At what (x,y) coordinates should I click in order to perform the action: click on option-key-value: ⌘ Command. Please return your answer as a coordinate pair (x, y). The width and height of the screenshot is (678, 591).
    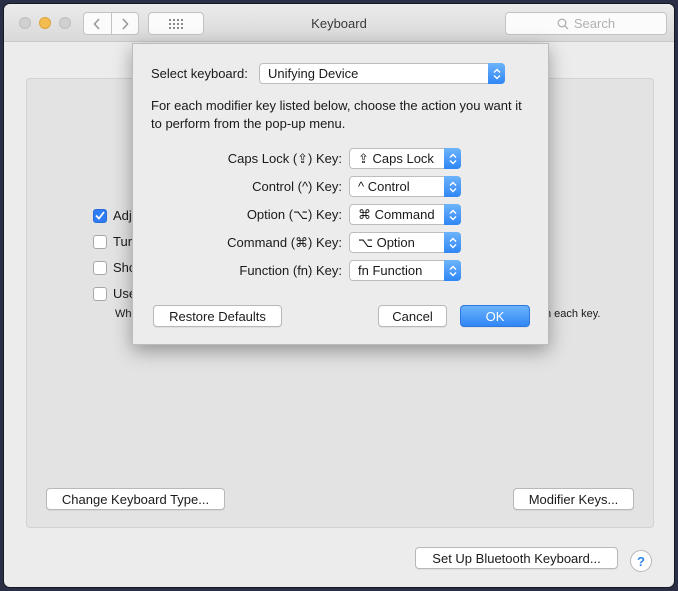
    Looking at the image, I should click on (396, 214).